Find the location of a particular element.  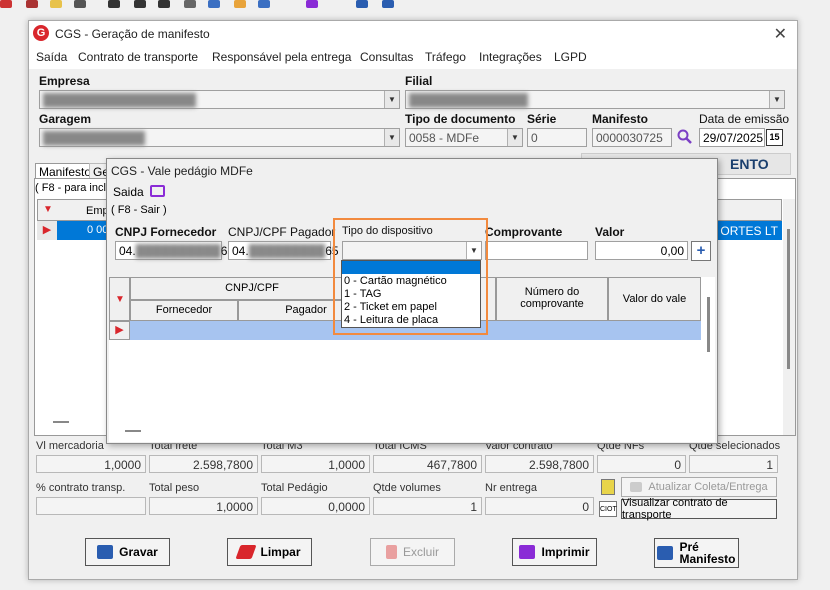

title-bar: G CGS - Geração de manifesto ✕ is located at coordinates (413, 34).